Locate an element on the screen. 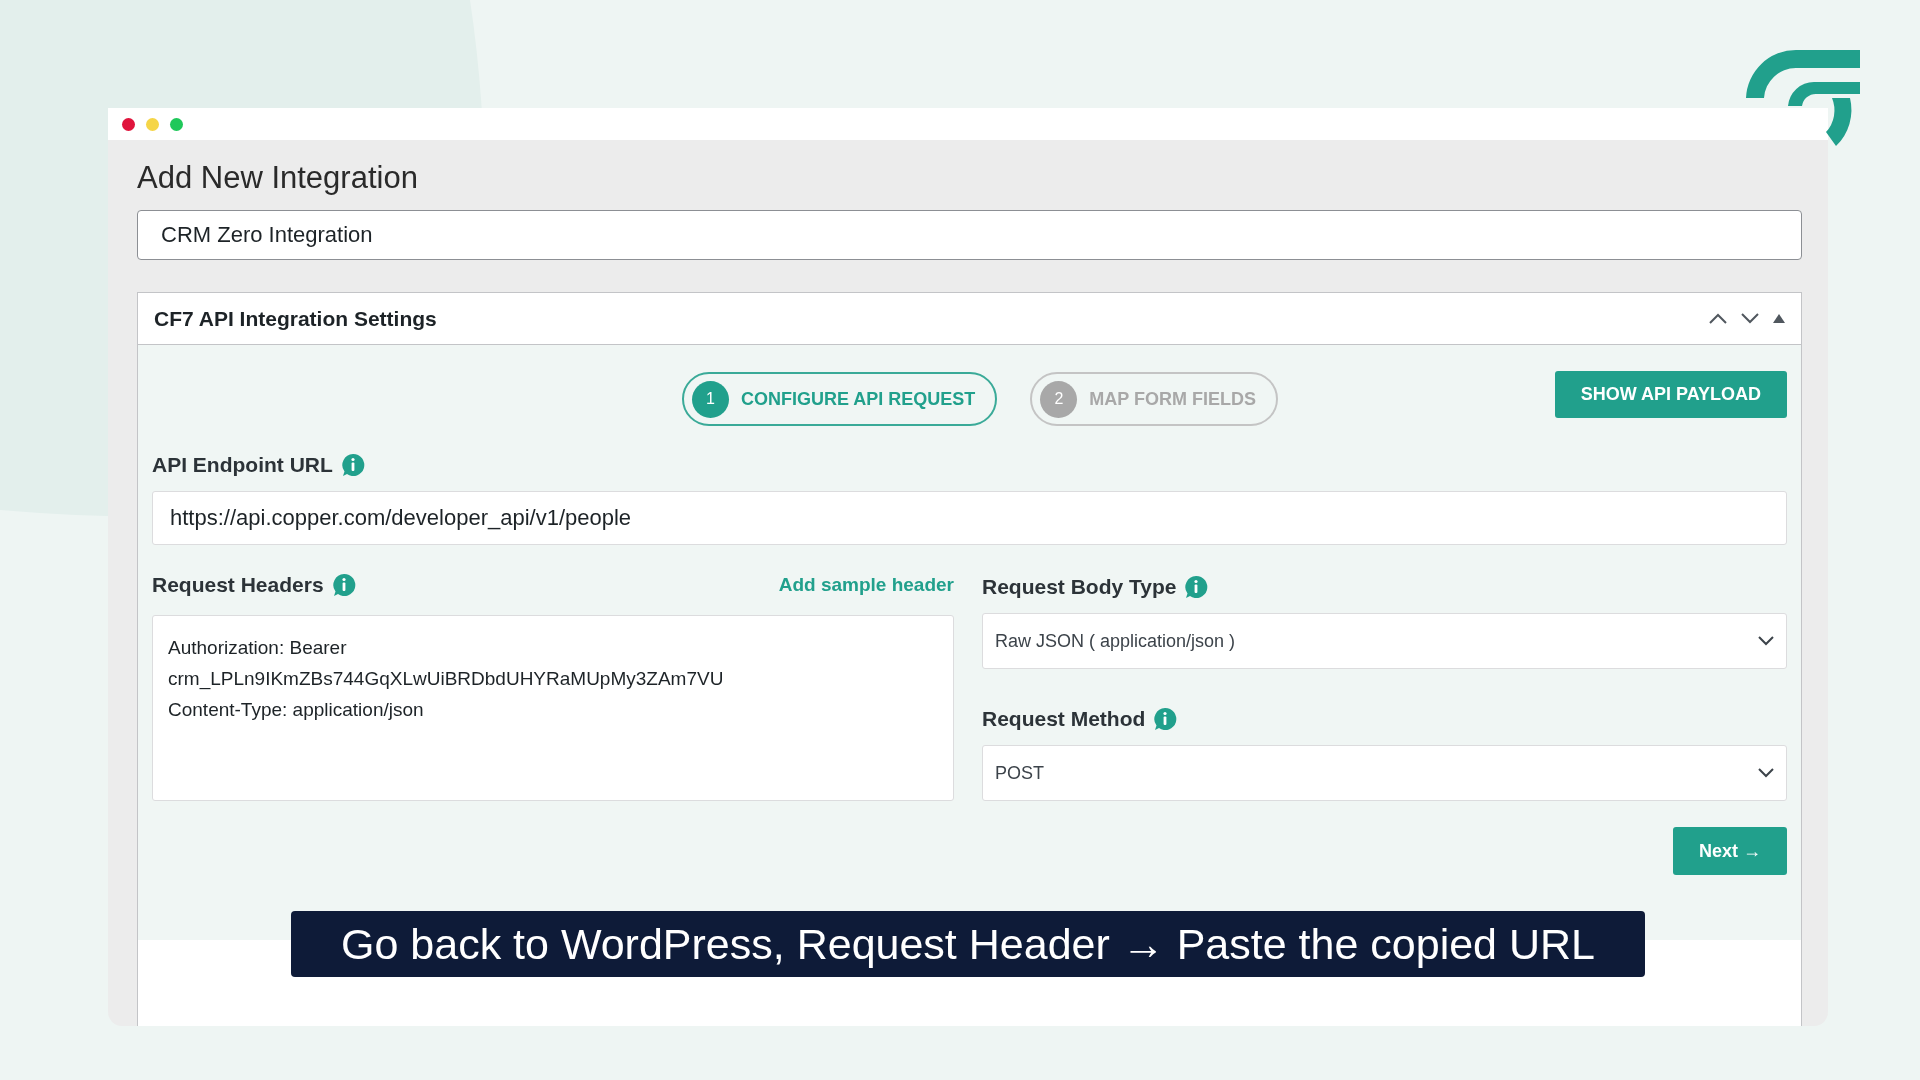 This screenshot has width=1920, height=1080. triangle-up-icon is located at coordinates (1779, 318).